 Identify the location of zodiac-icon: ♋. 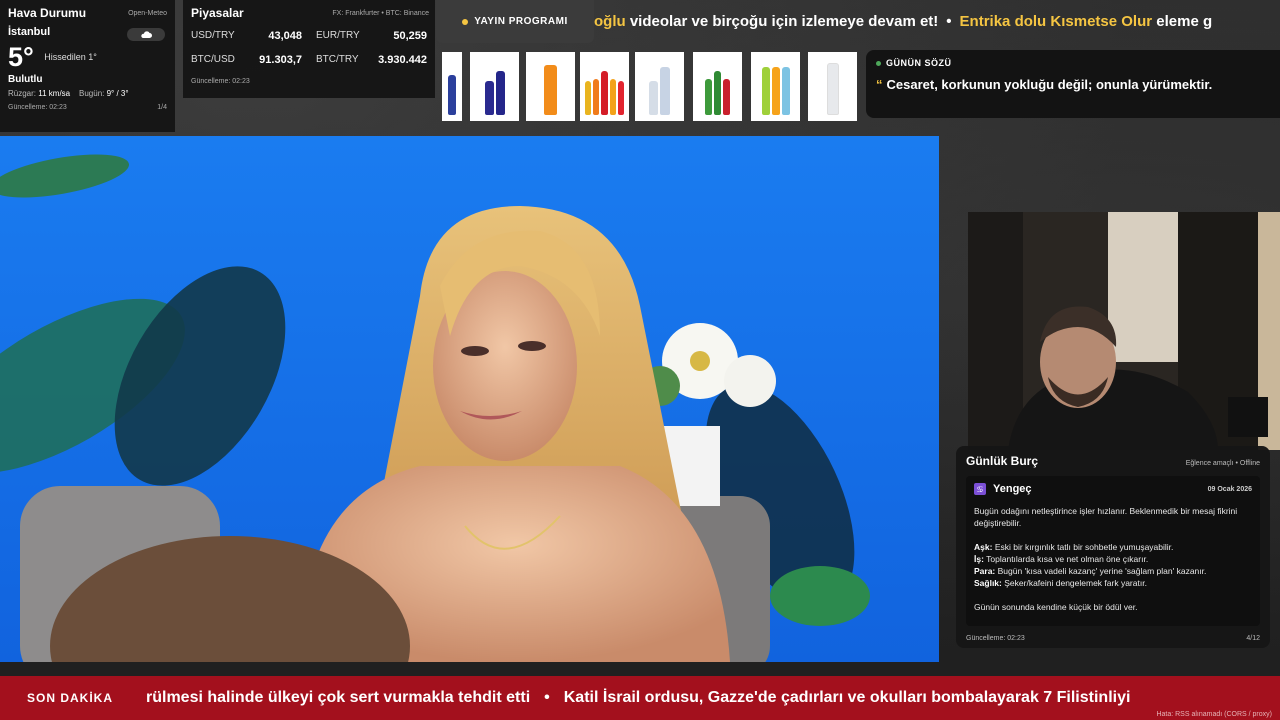
(980, 489).